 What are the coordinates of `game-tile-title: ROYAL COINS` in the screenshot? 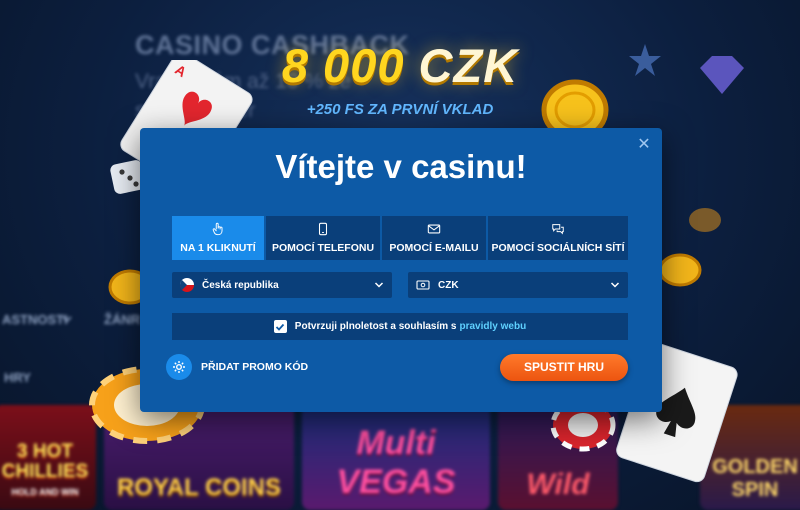 It's located at (199, 487).